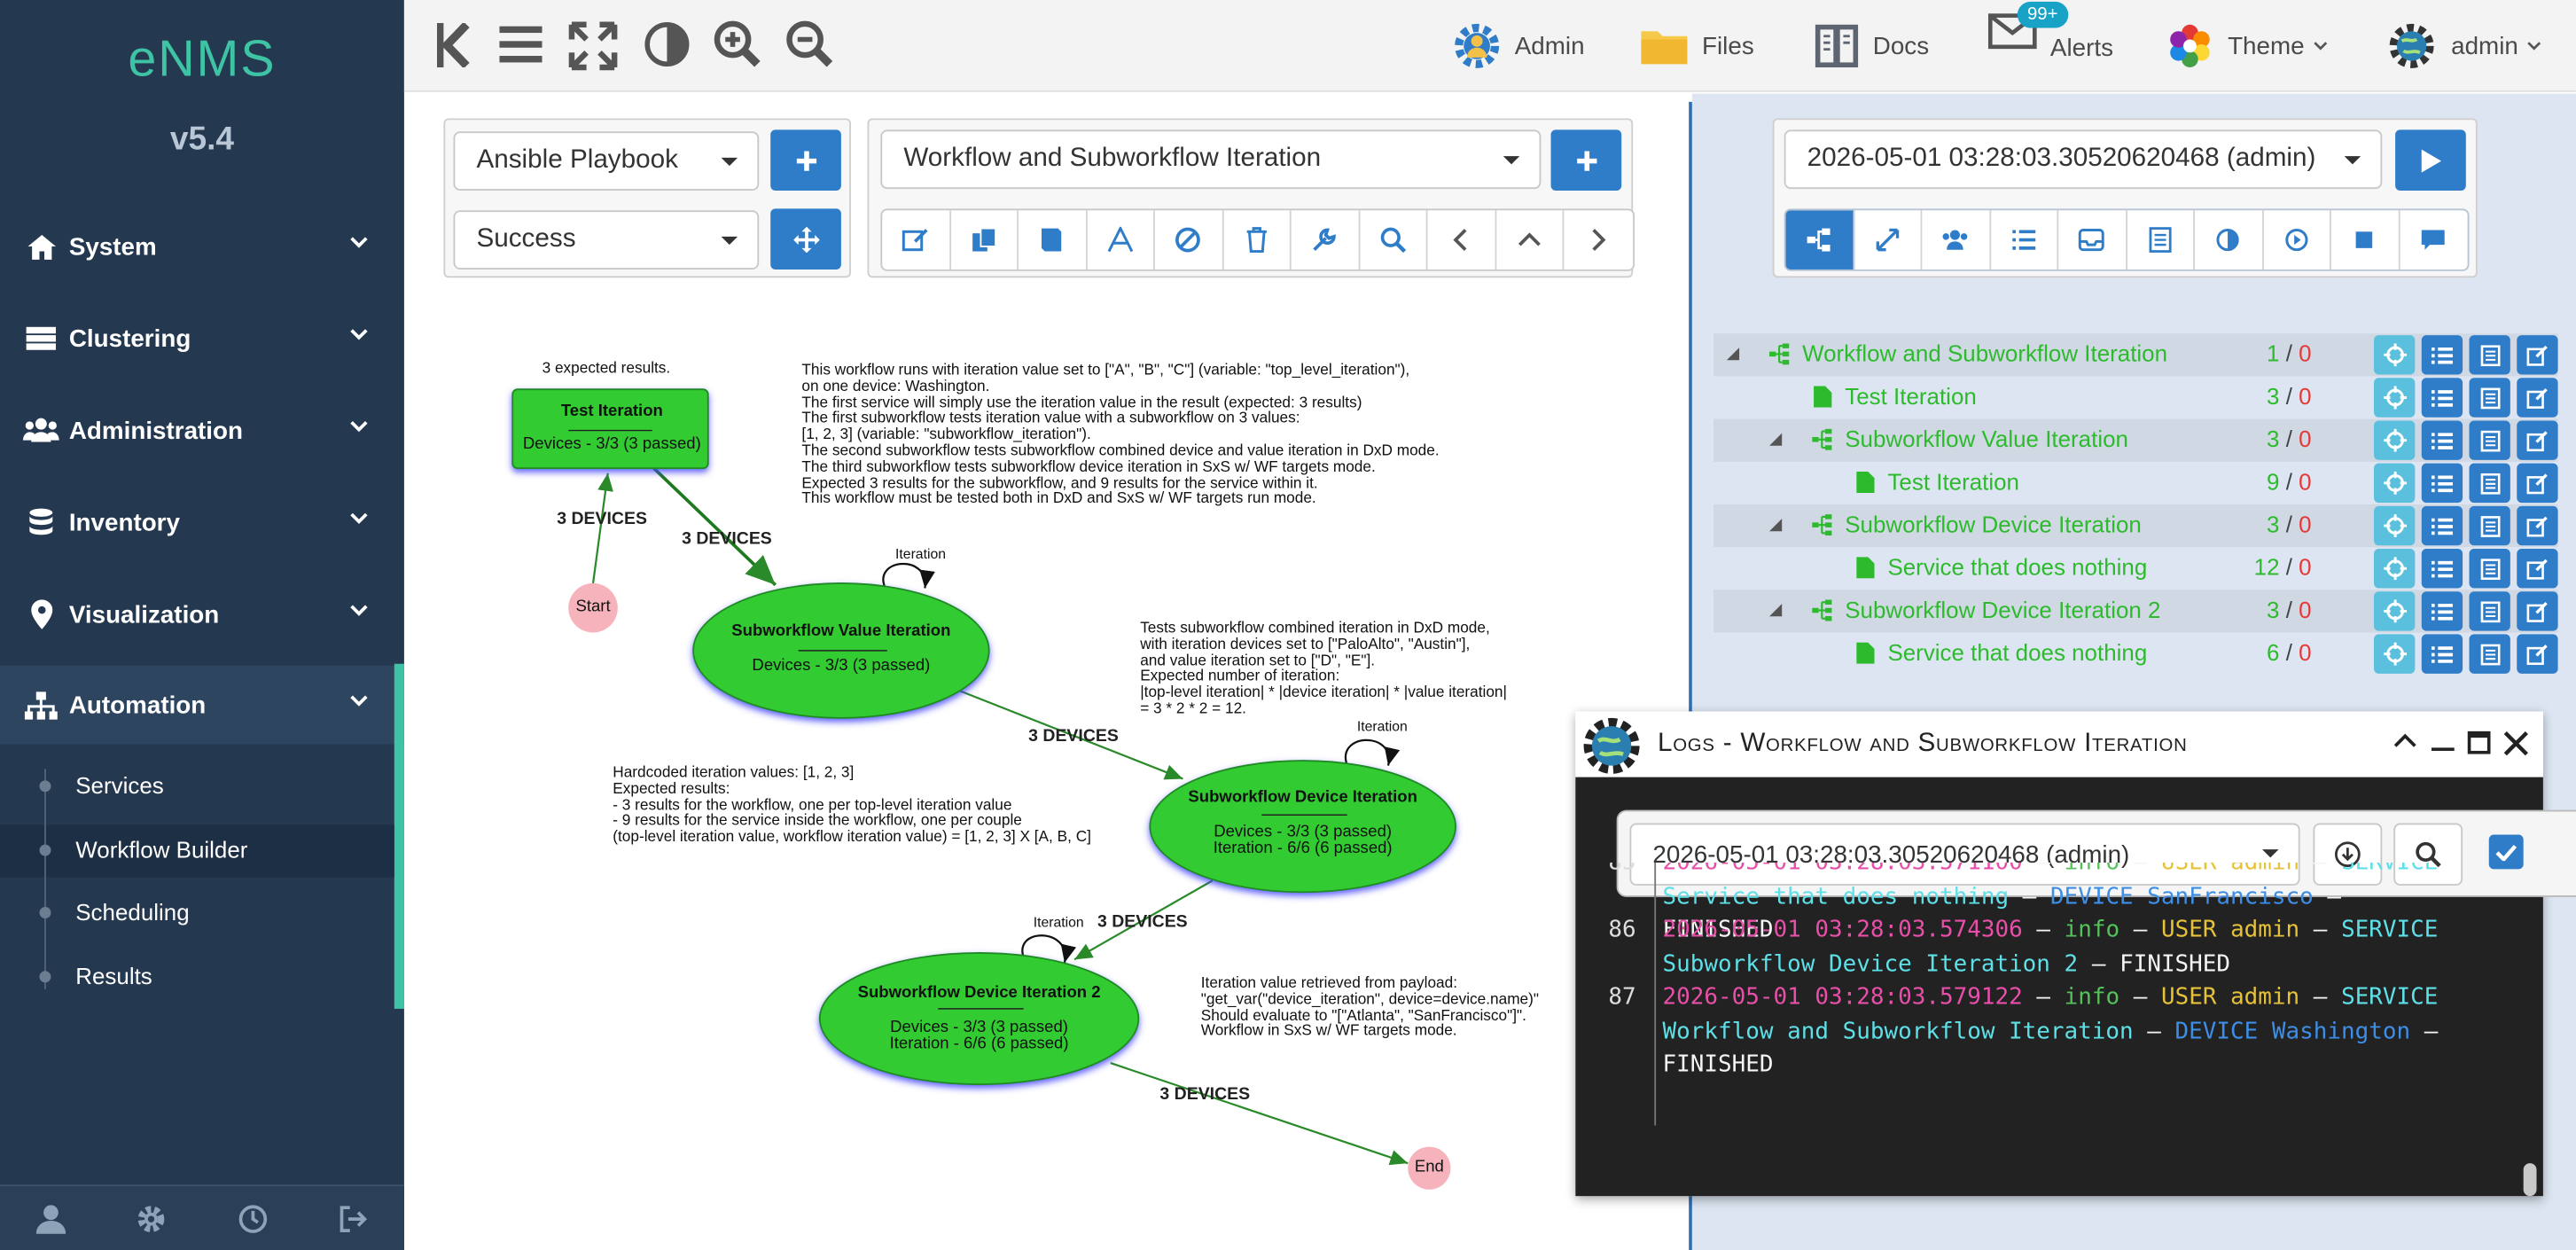 This screenshot has height=1250, width=2576. I want to click on user-menu: admin, so click(2463, 46).